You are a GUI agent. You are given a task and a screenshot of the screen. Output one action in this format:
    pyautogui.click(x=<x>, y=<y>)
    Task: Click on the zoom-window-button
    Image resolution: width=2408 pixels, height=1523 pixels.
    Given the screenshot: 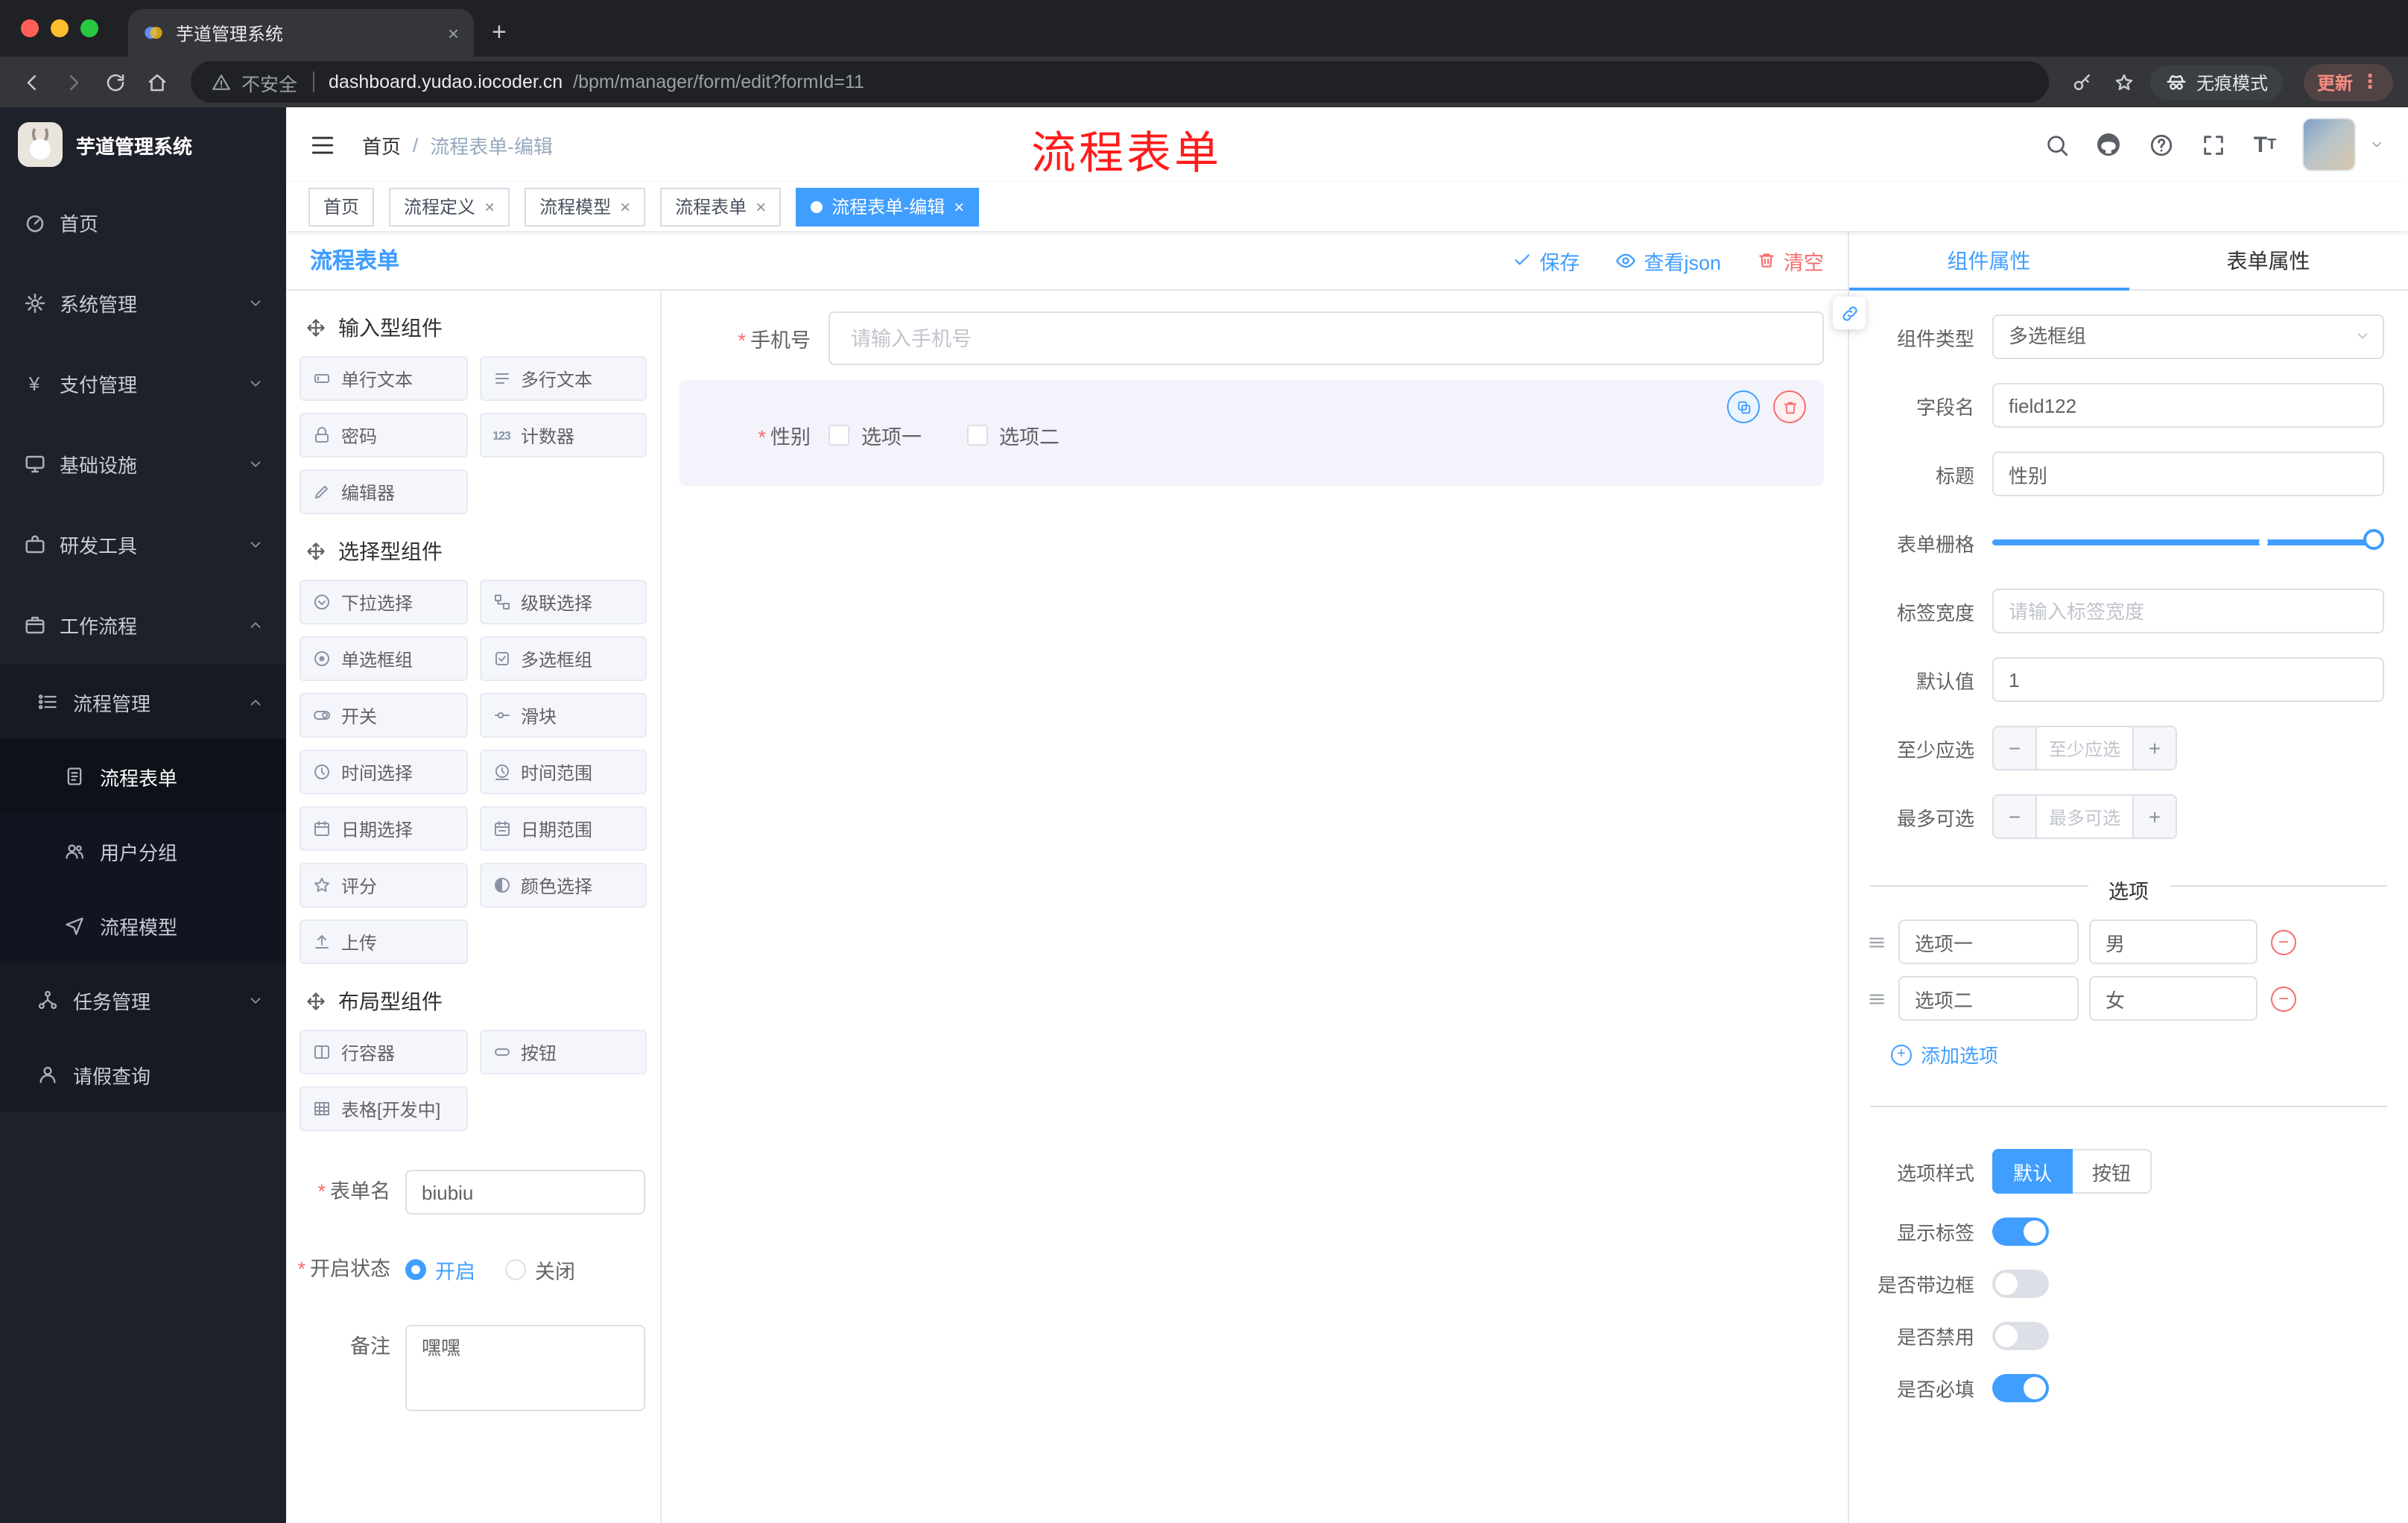 What is the action you would take?
    pyautogui.click(x=89, y=28)
    